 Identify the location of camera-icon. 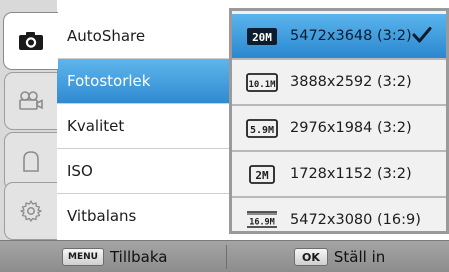
(31, 41).